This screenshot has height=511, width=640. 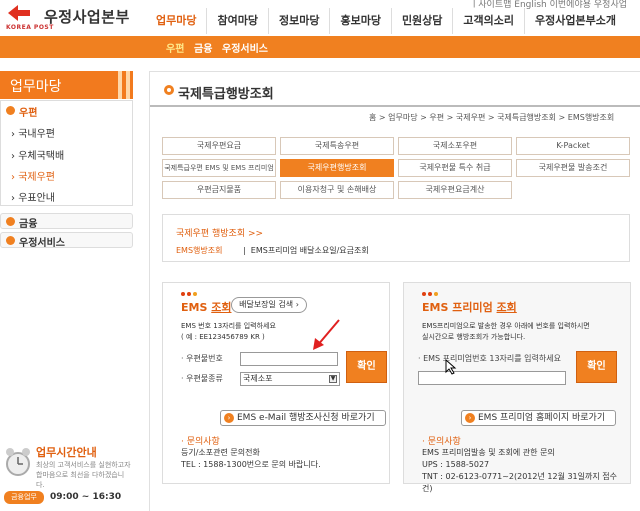 What do you see at coordinates (226, 94) in the screenshot?
I see `page-title: 국제특급행방조회` at bounding box center [226, 94].